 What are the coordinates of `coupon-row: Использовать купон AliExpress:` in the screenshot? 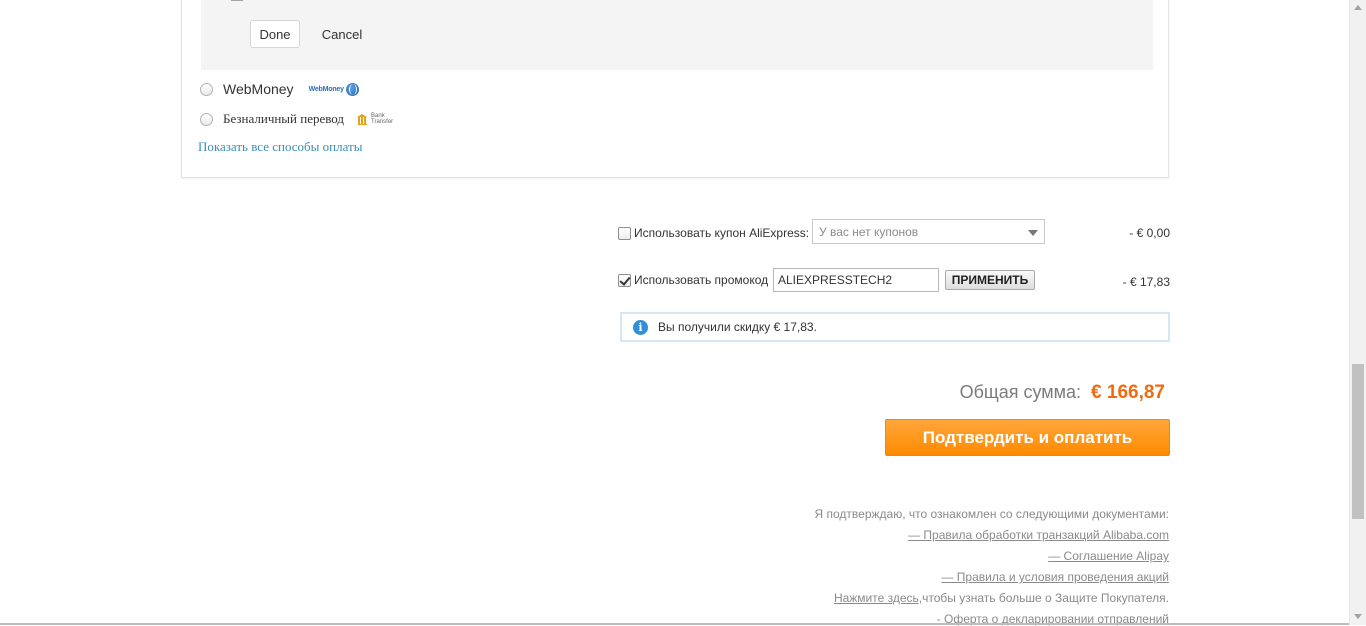 It's located at (713, 233).